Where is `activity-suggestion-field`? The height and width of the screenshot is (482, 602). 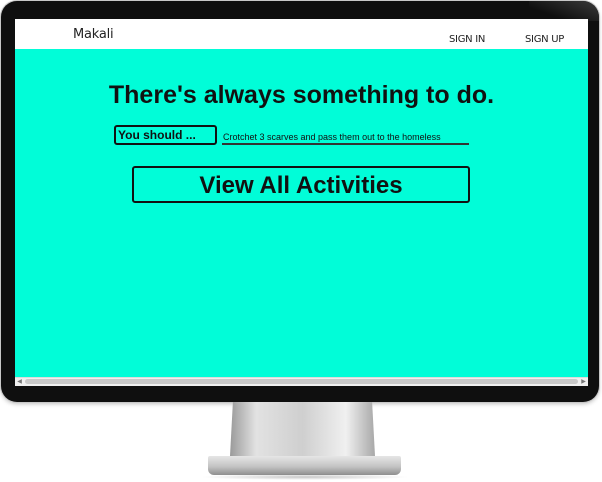 activity-suggestion-field is located at coordinates (345, 137).